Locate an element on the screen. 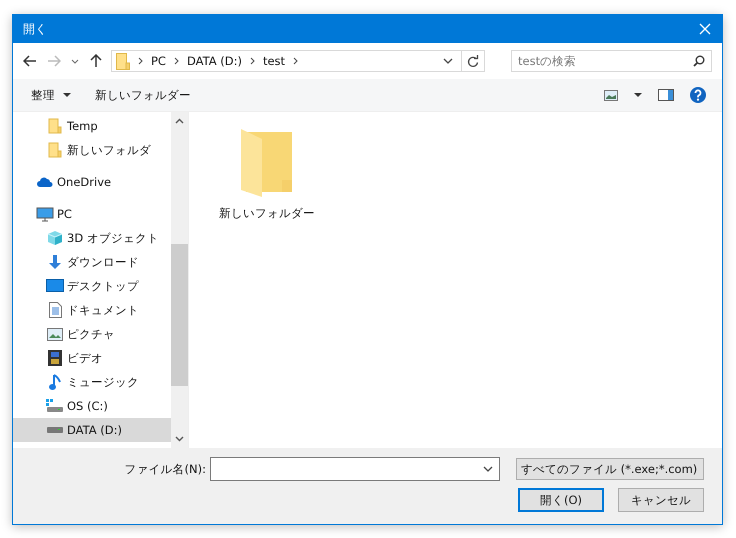  help-icon is located at coordinates (698, 95).